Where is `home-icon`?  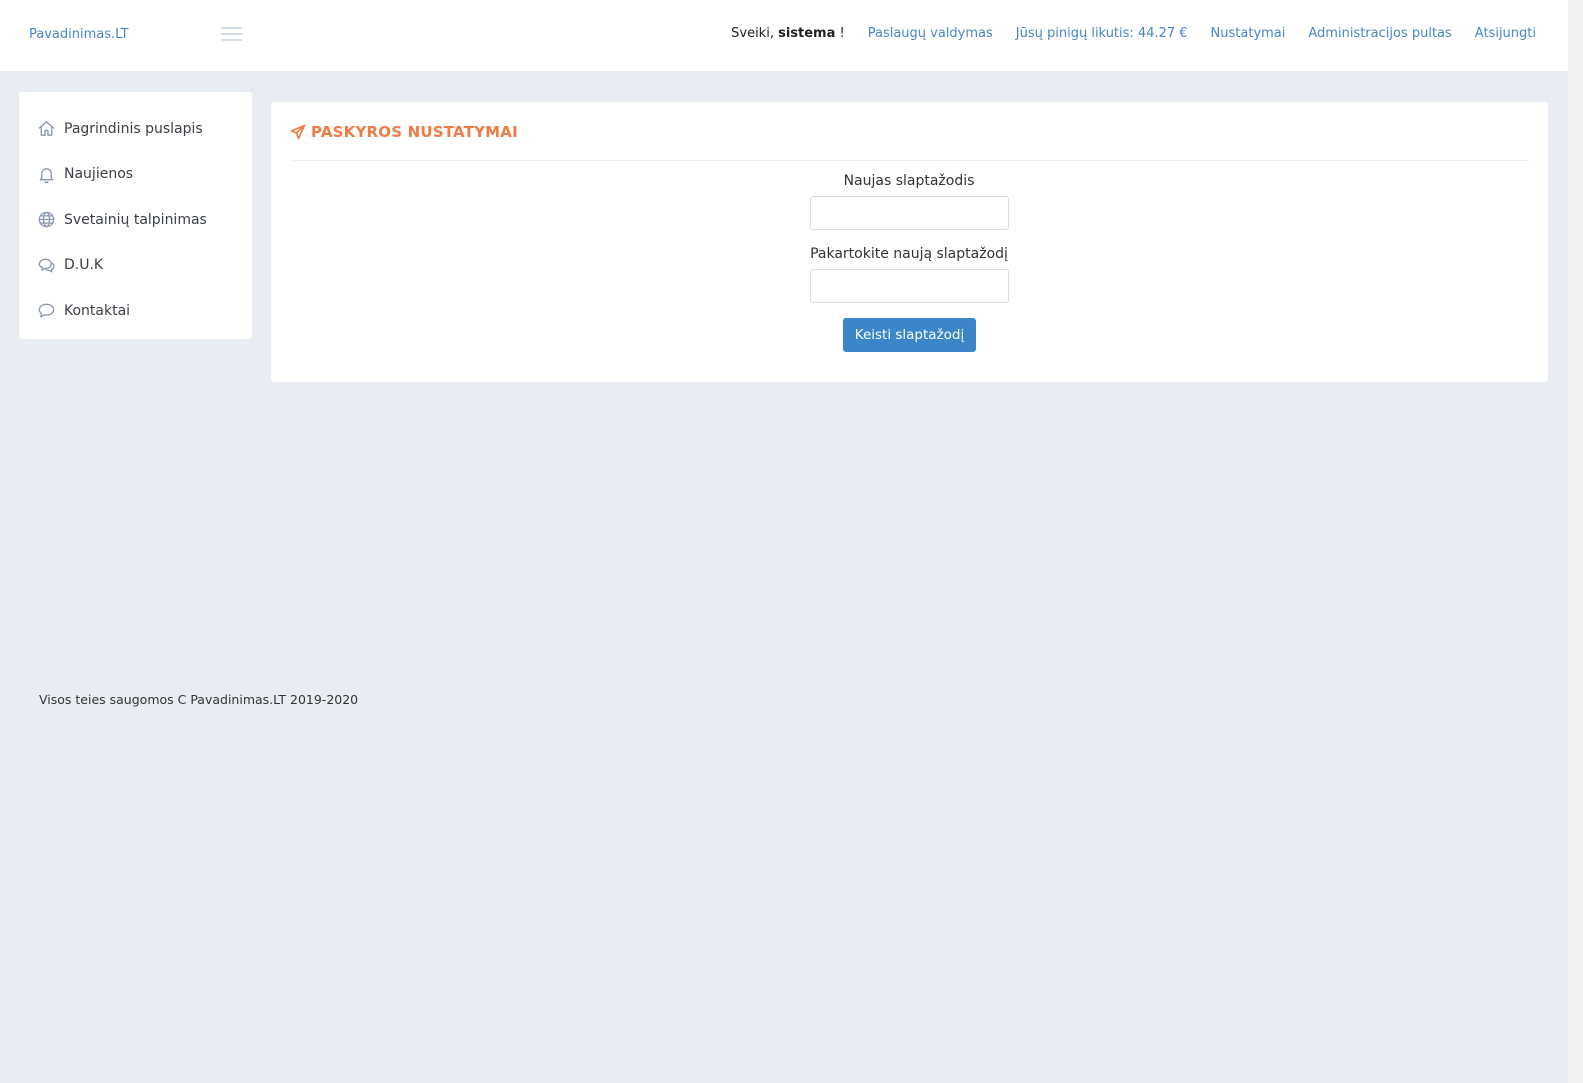
home-icon is located at coordinates (46, 129).